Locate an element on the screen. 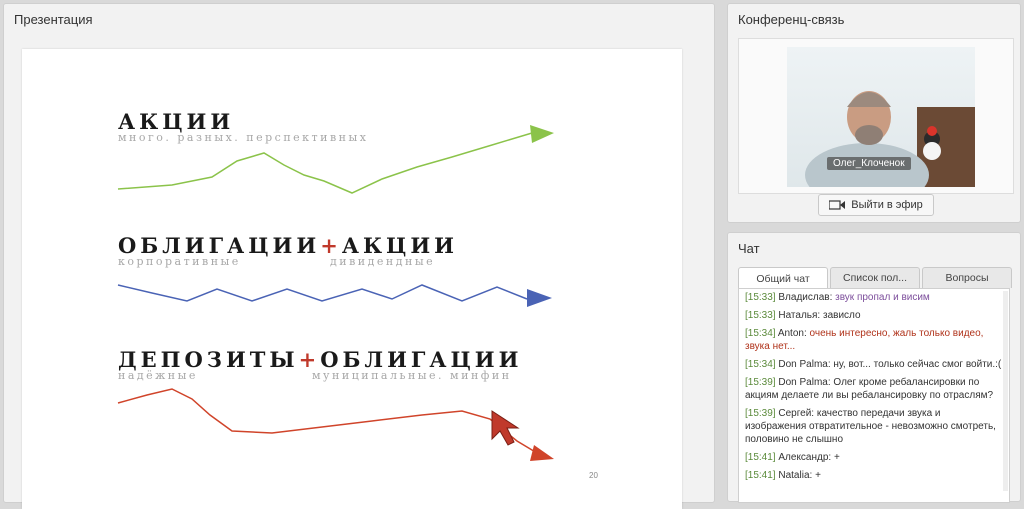 This screenshot has width=1024, height=509. stocks-dividend-subtitle: дивидендные is located at coordinates (383, 261).